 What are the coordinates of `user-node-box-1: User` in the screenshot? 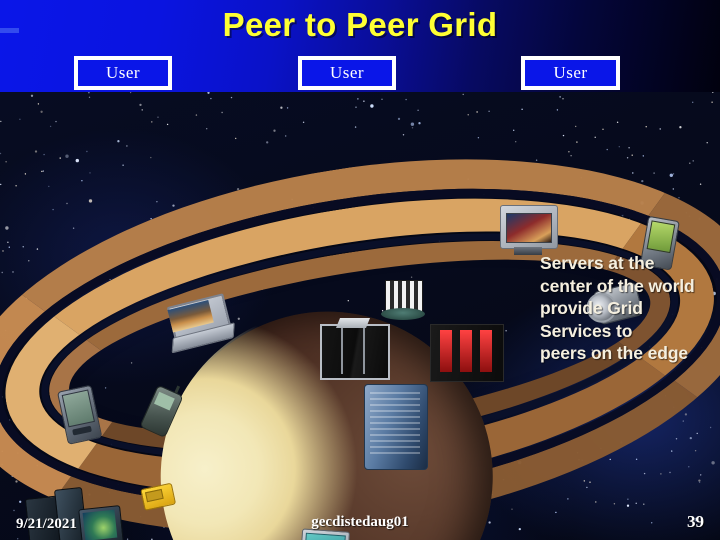 It's located at (123, 73).